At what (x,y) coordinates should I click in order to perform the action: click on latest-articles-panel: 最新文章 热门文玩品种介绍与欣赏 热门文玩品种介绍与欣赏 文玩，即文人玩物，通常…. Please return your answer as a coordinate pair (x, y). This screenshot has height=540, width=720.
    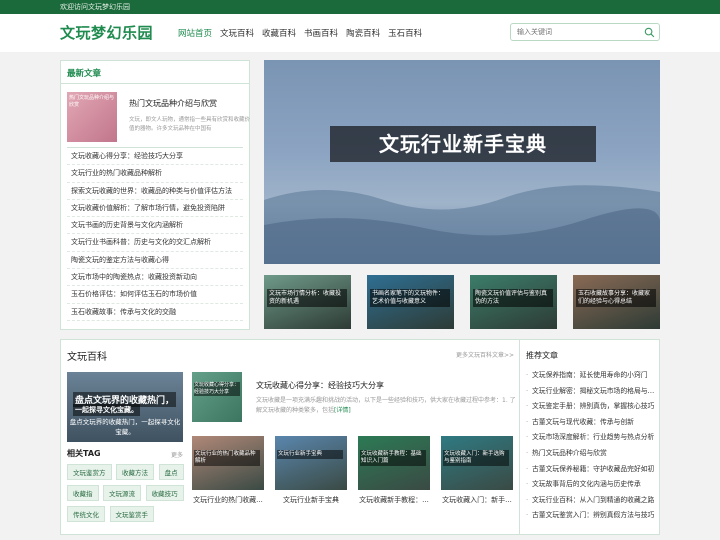
    Looking at the image, I should click on (155, 195).